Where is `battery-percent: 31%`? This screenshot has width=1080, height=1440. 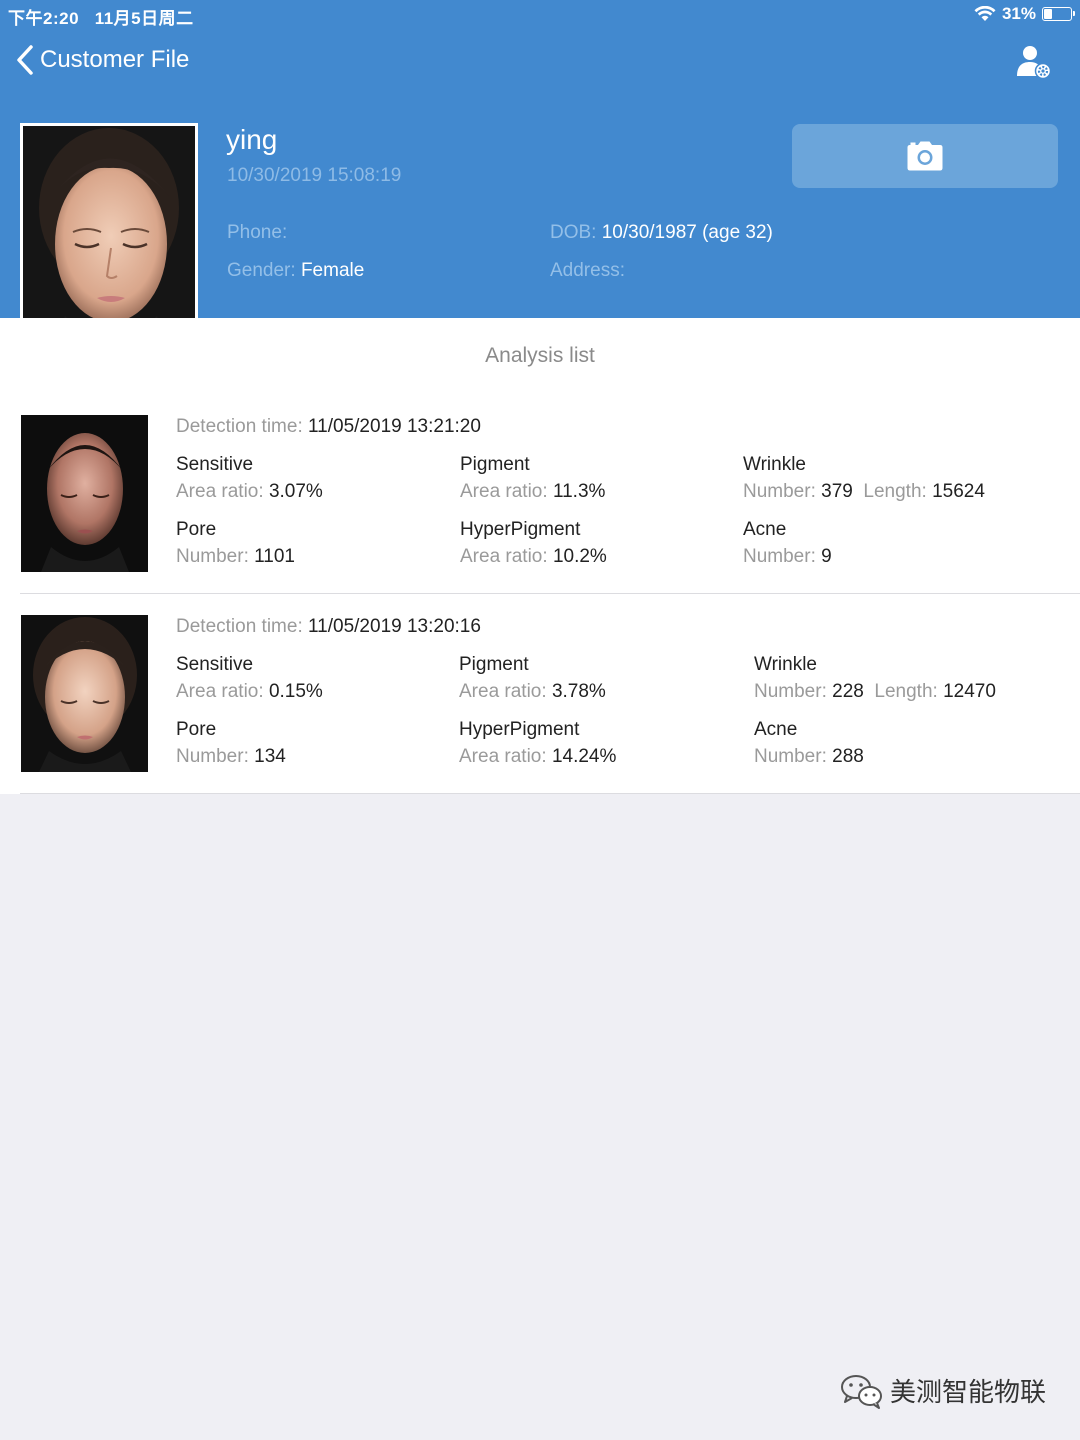 battery-percent: 31% is located at coordinates (1018, 13).